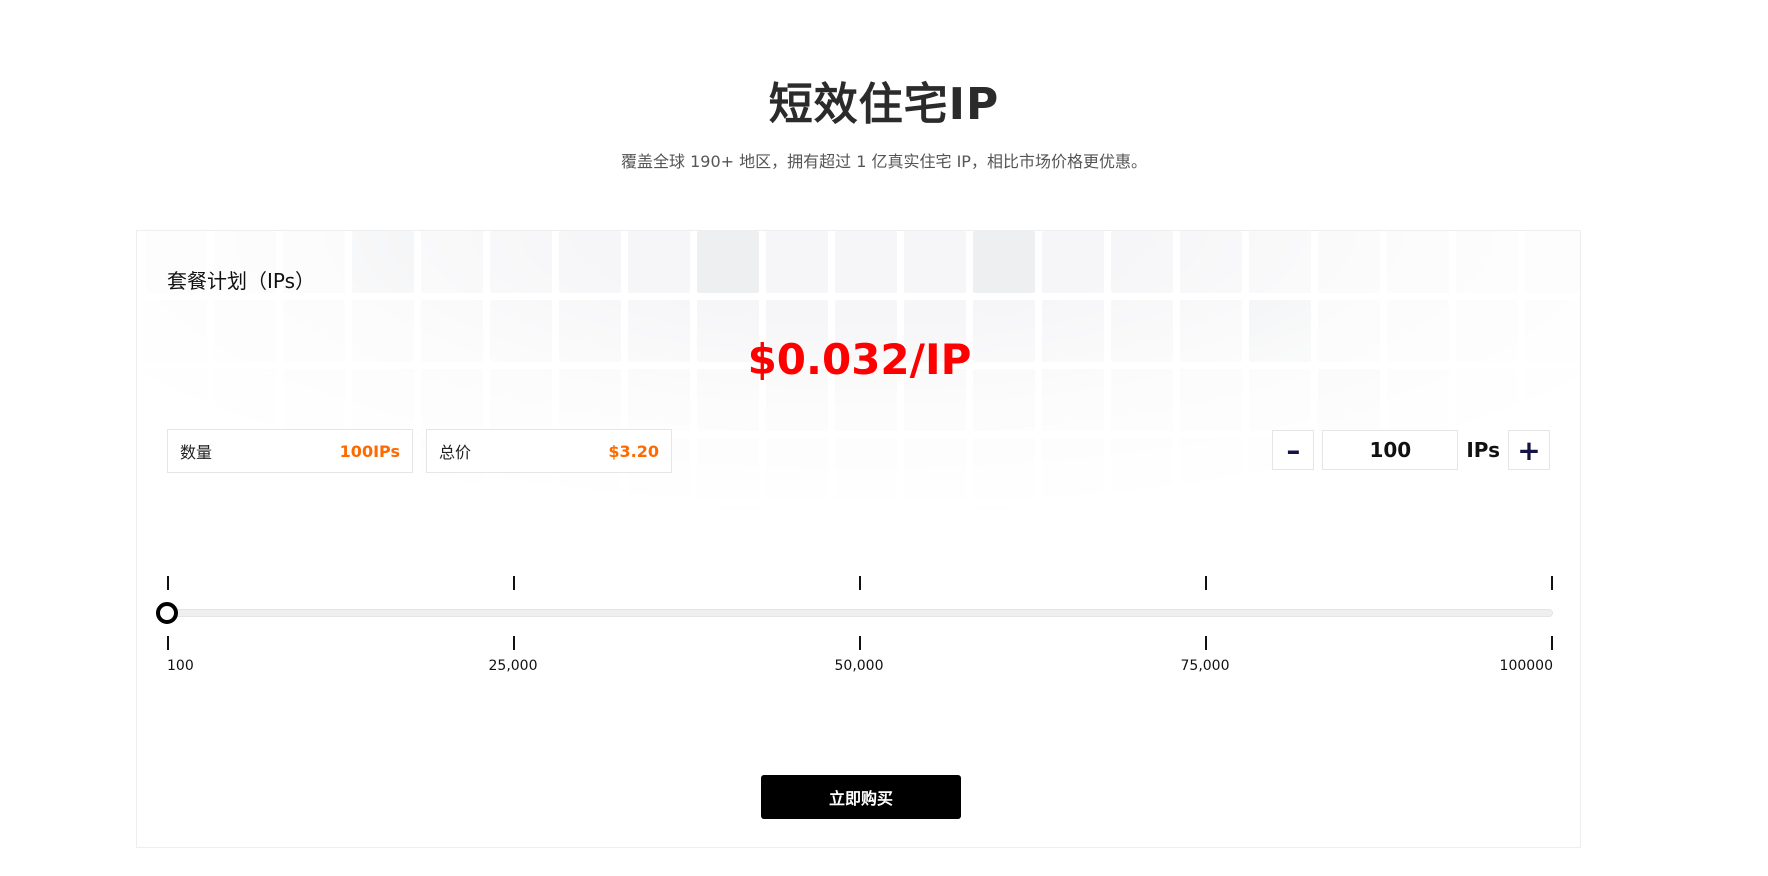  Describe the element at coordinates (861, 797) in the screenshot. I see `buy-now-button: 立即购买` at that location.